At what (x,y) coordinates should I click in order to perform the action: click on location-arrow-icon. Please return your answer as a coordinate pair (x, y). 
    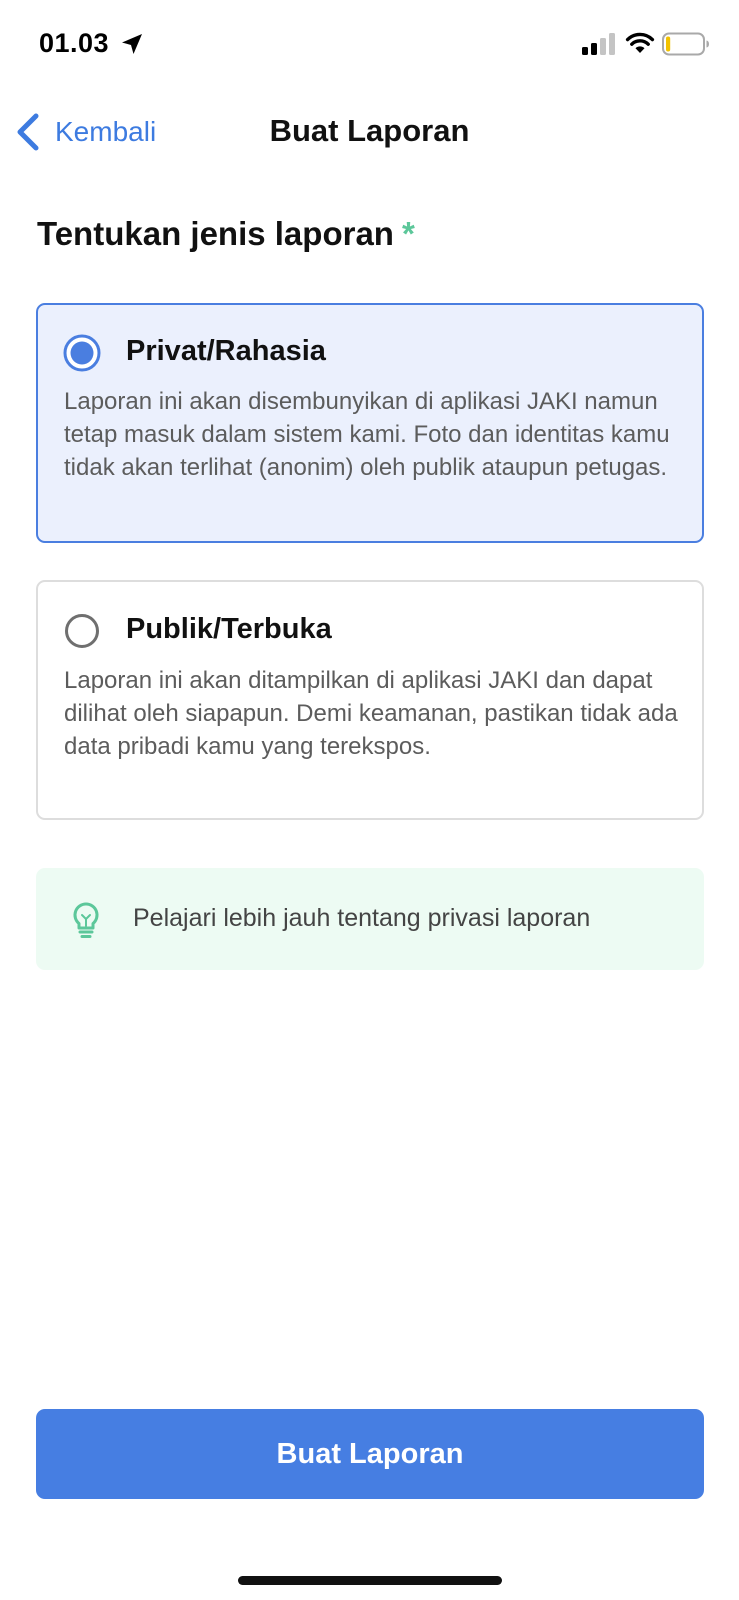
    Looking at the image, I should click on (132, 44).